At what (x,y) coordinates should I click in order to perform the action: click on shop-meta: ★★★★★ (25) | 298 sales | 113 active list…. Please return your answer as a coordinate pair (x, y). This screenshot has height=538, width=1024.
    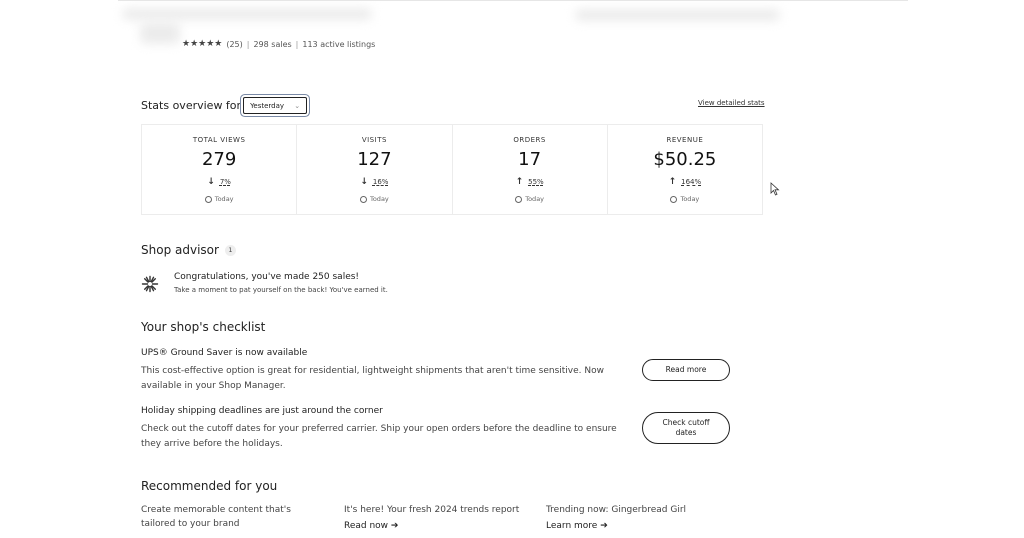
    Looking at the image, I should click on (278, 44).